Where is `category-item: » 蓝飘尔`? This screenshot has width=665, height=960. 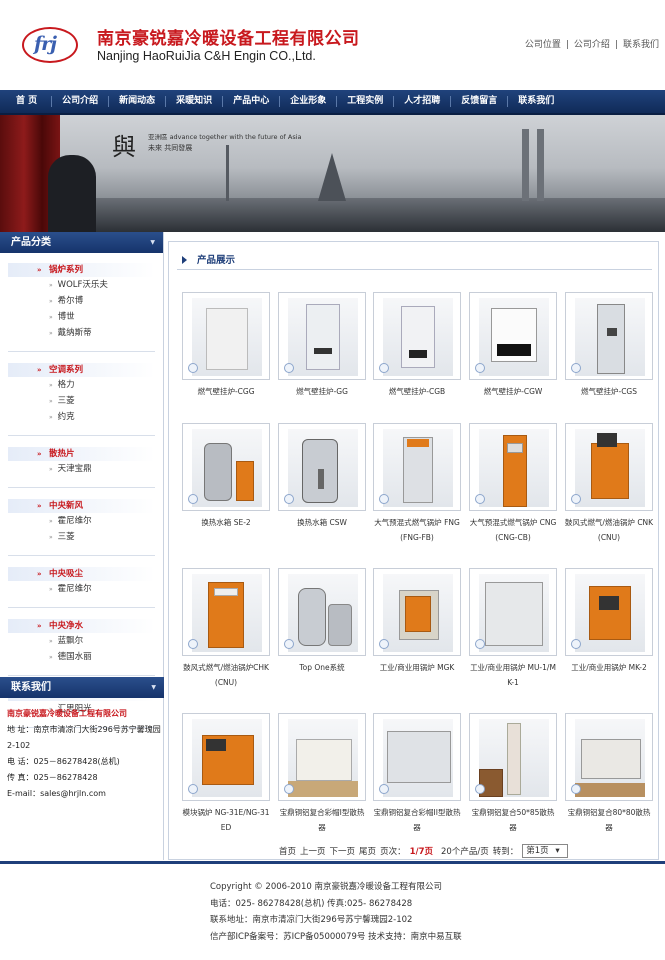 category-item: » 蓝飘尔 is located at coordinates (81, 641).